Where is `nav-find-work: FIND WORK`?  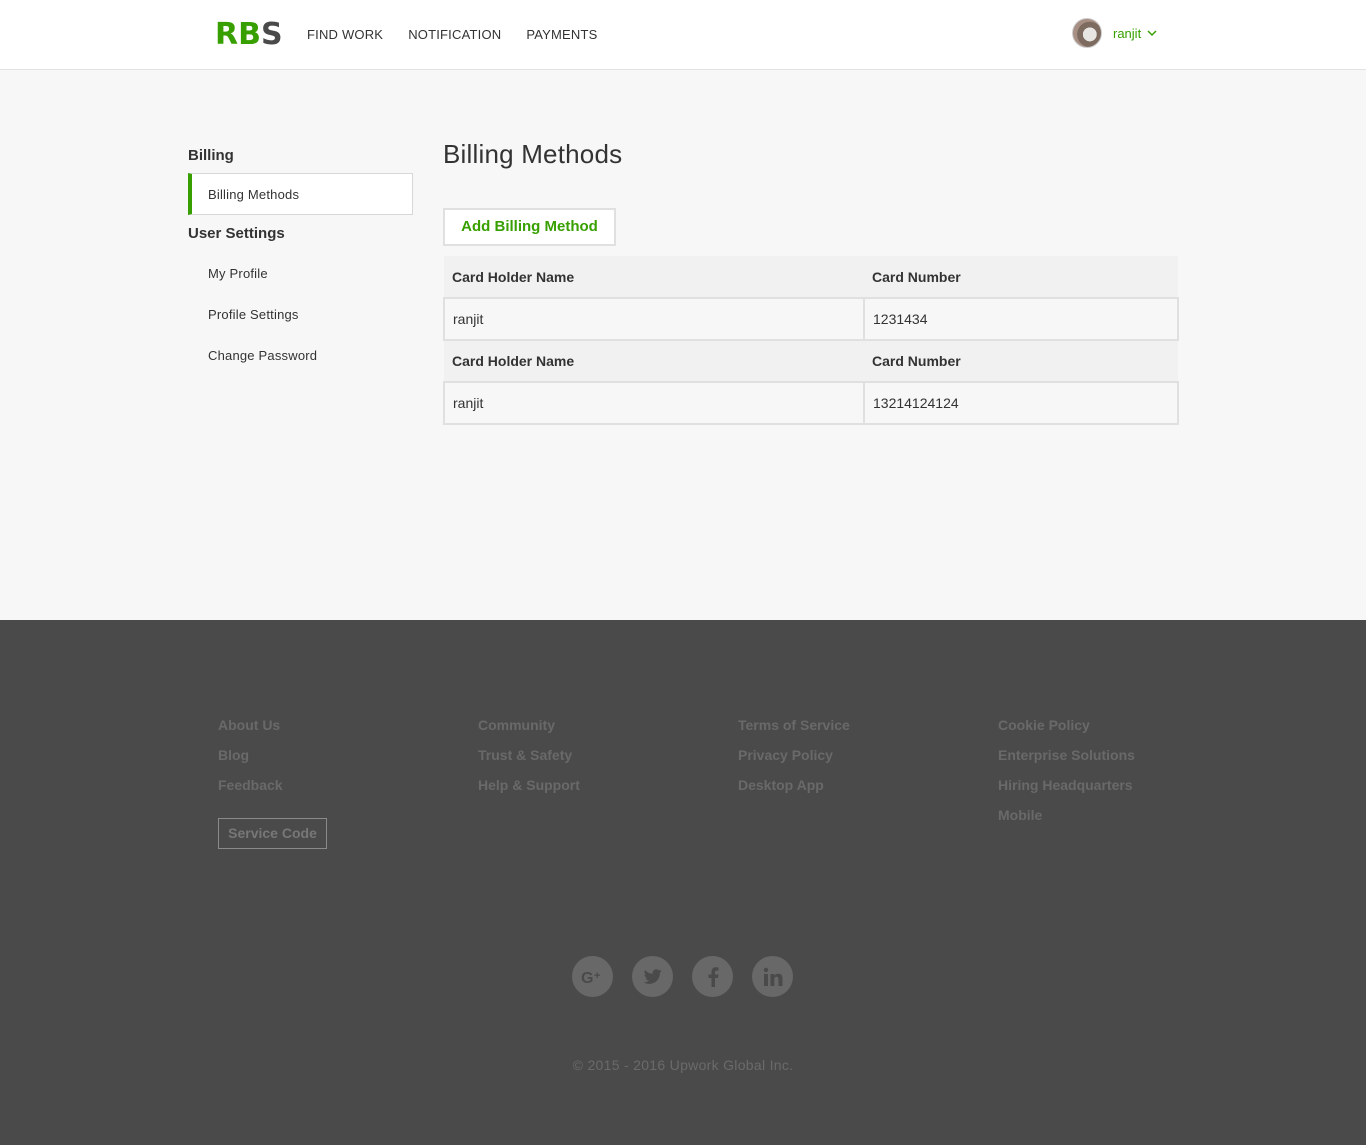 nav-find-work: FIND WORK is located at coordinates (345, 35).